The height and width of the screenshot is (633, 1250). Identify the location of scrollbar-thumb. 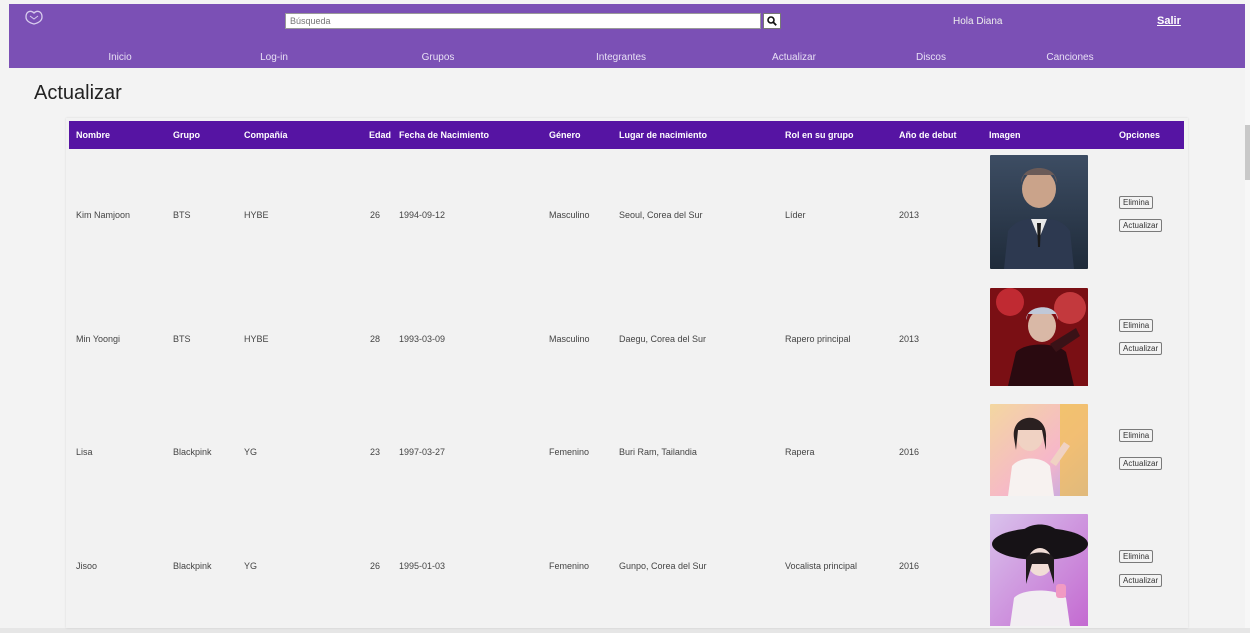
(1247, 152).